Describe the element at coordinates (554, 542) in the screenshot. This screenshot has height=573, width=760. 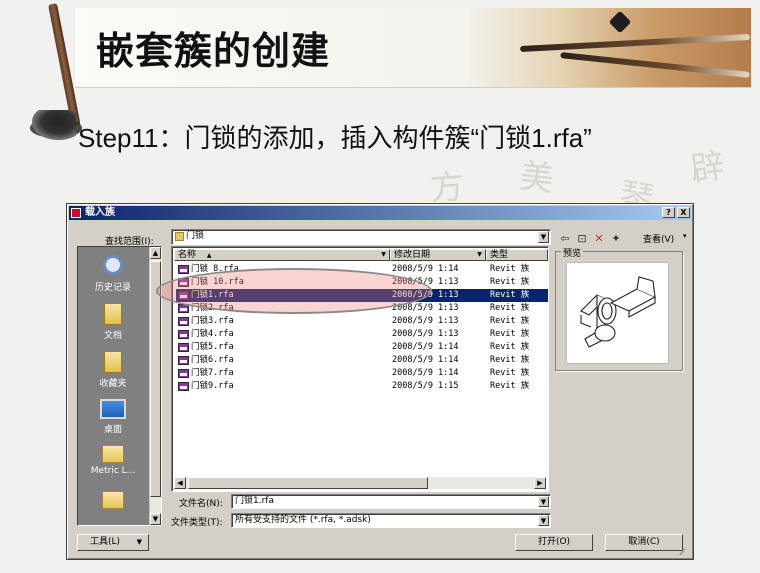
I see `open-button: 打开(O)` at that location.